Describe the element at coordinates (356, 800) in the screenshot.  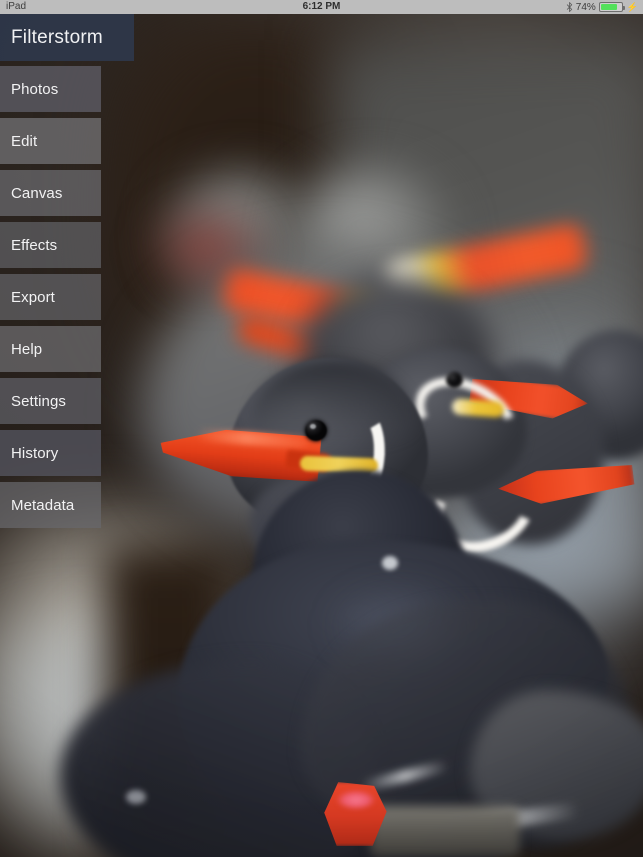
I see `foreground-bird-foot-band` at that location.